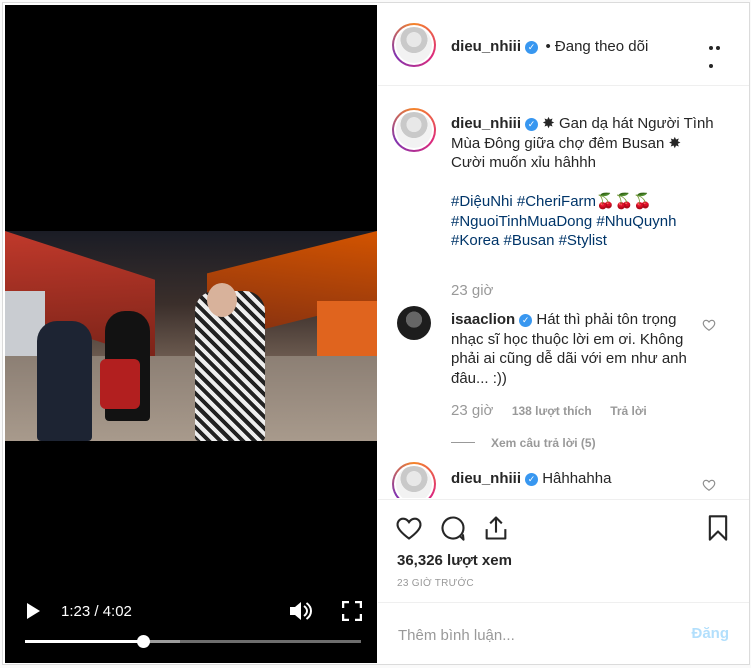  What do you see at coordinates (551, 201) in the screenshot?
I see `hashtags-line-1: #DiệuNhi #CheriFarm🍒🍒🍒` at bounding box center [551, 201].